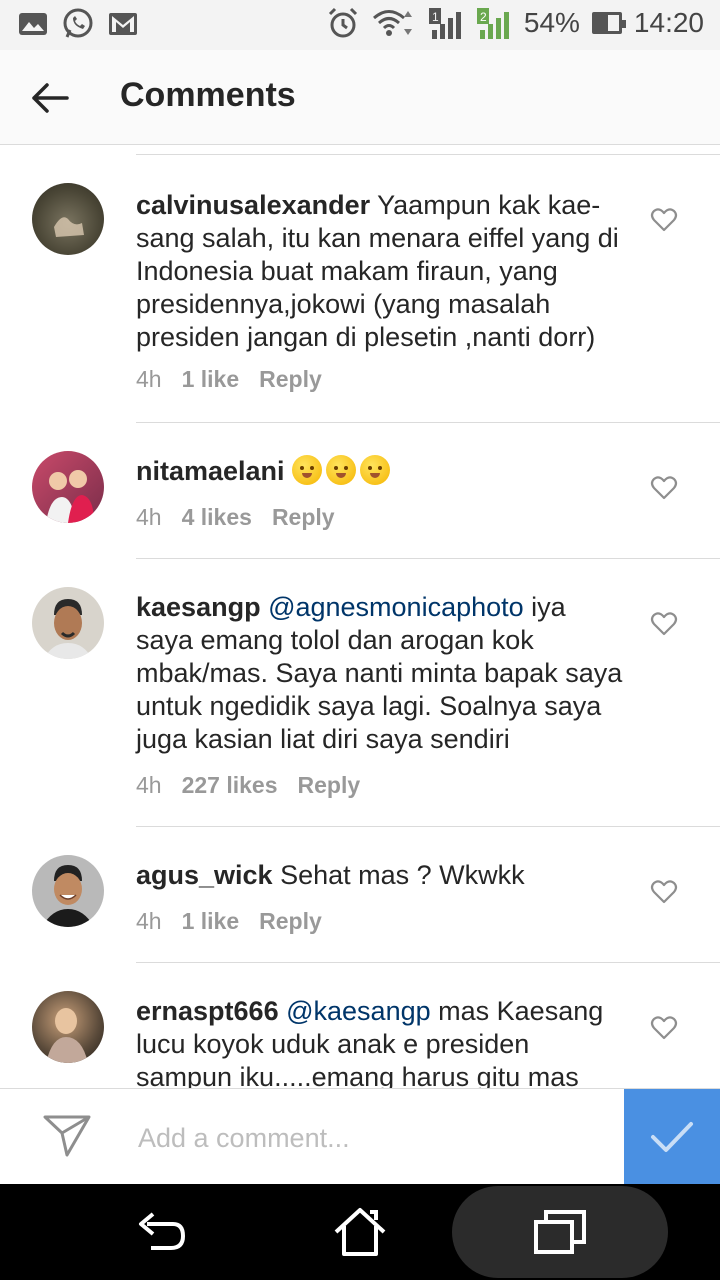 The width and height of the screenshot is (720, 1280). What do you see at coordinates (123, 24) in the screenshot?
I see `gmail-icon` at bounding box center [123, 24].